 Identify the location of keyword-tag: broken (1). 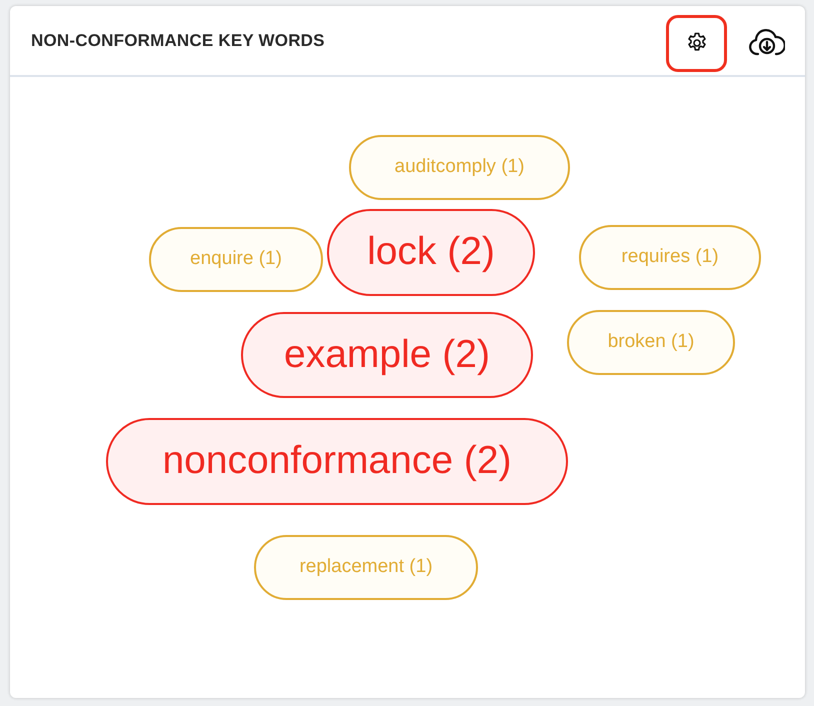
(651, 342).